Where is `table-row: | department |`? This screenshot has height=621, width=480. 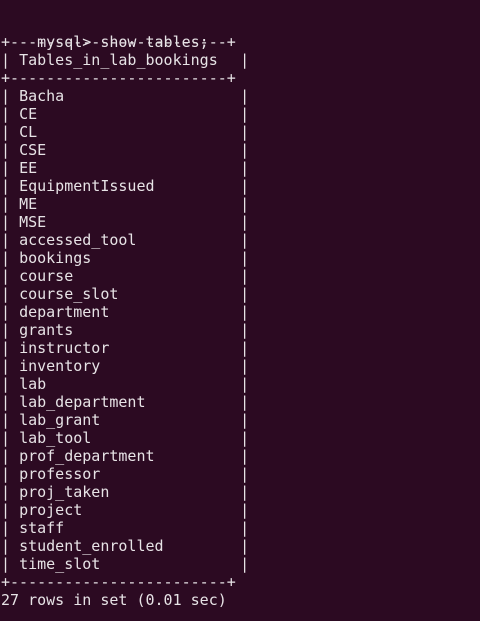
table-row: | department | is located at coordinates (240, 312).